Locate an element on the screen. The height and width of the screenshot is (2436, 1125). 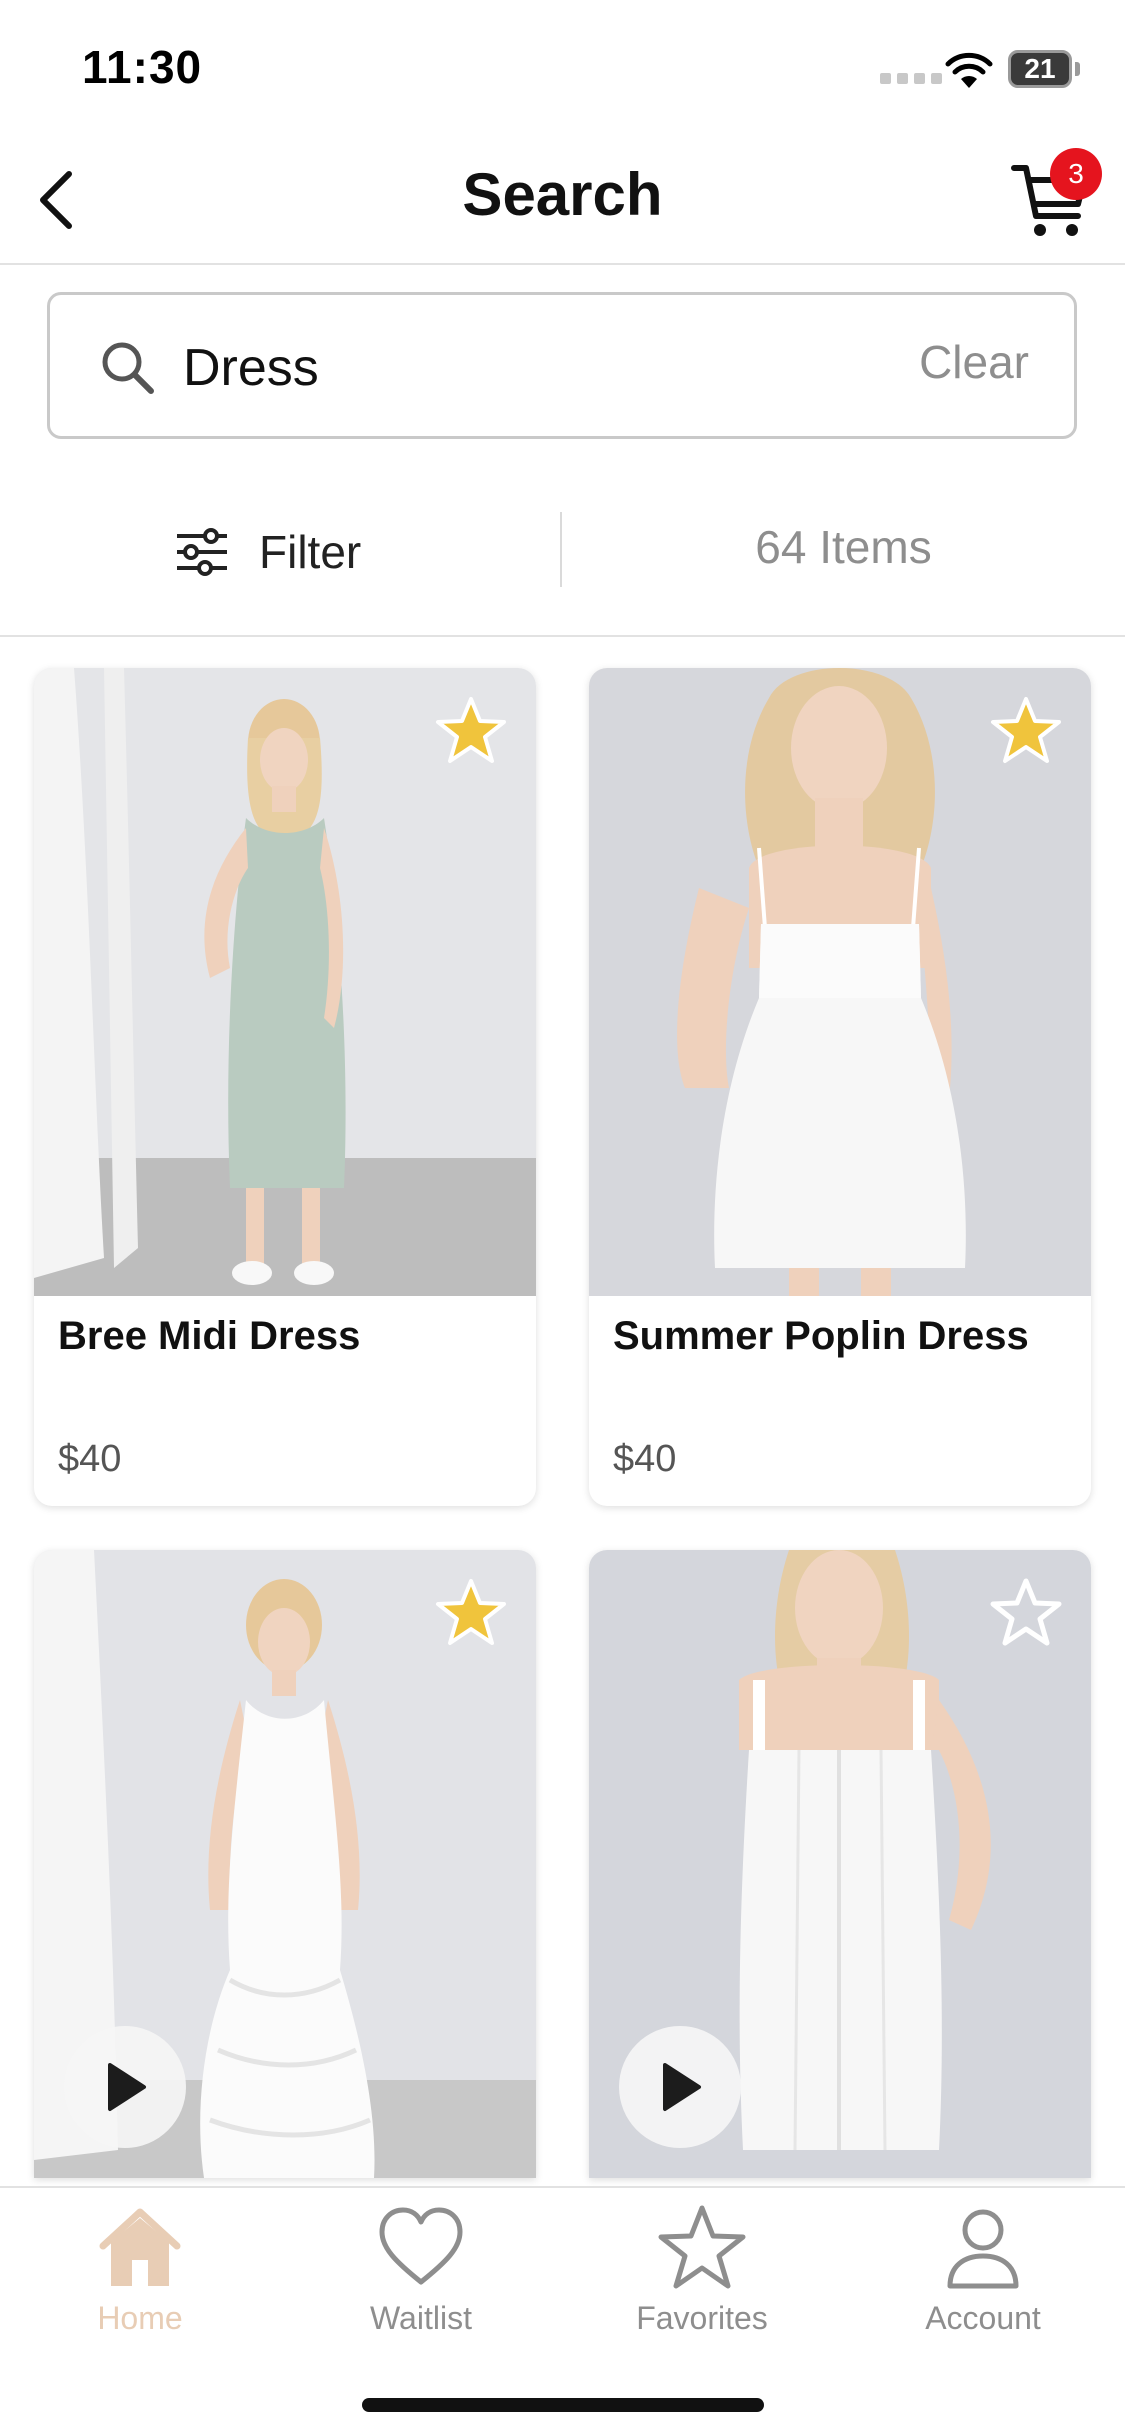
filter-label: Filter is located at coordinates (310, 552).